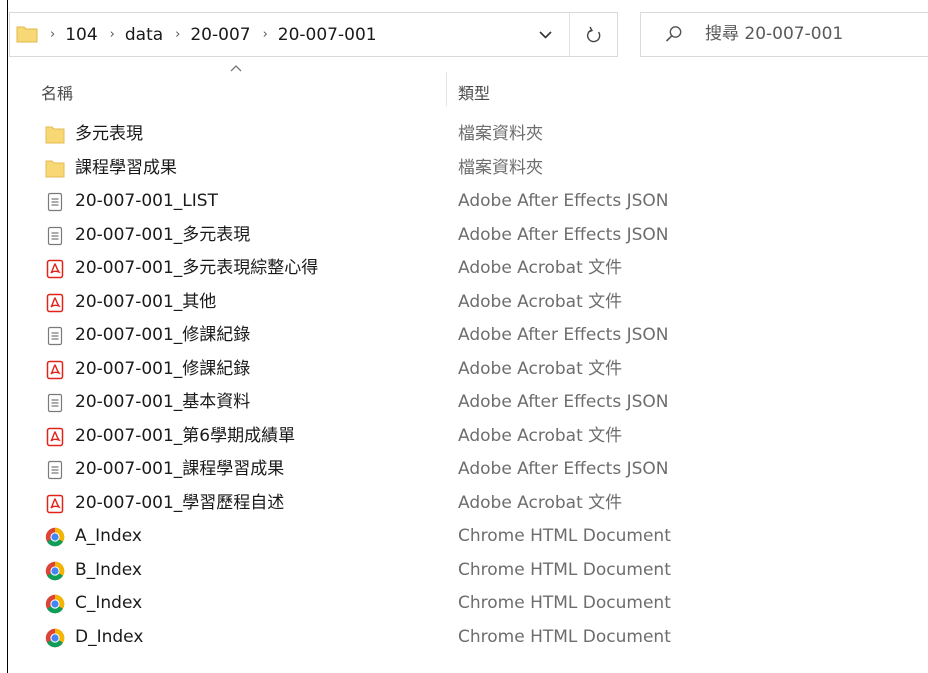 This screenshot has width=928, height=673. I want to click on file-row: D_Index Chrome HTML Document, so click(464, 637).